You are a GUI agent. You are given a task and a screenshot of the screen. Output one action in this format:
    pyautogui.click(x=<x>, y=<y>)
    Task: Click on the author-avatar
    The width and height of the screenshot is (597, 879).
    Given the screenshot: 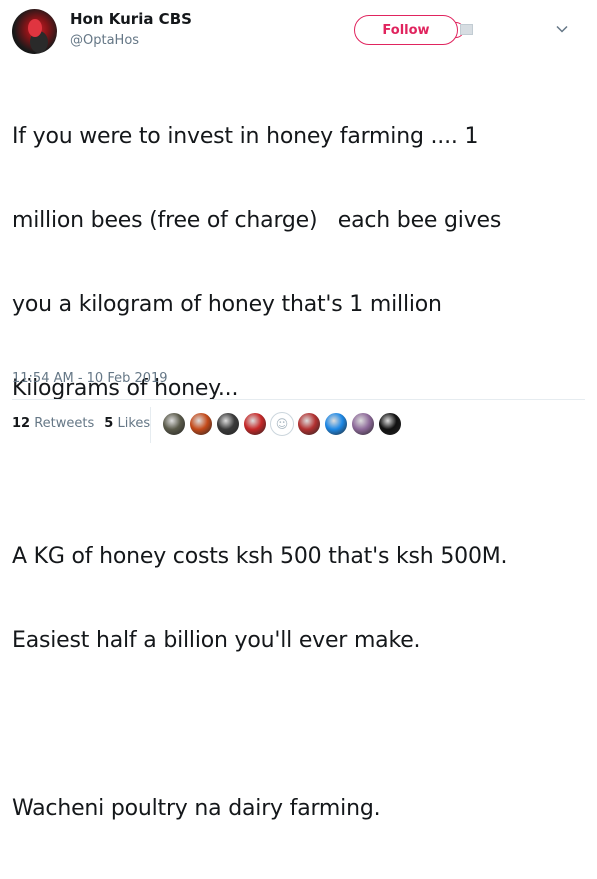 What is the action you would take?
    pyautogui.click(x=34, y=31)
    